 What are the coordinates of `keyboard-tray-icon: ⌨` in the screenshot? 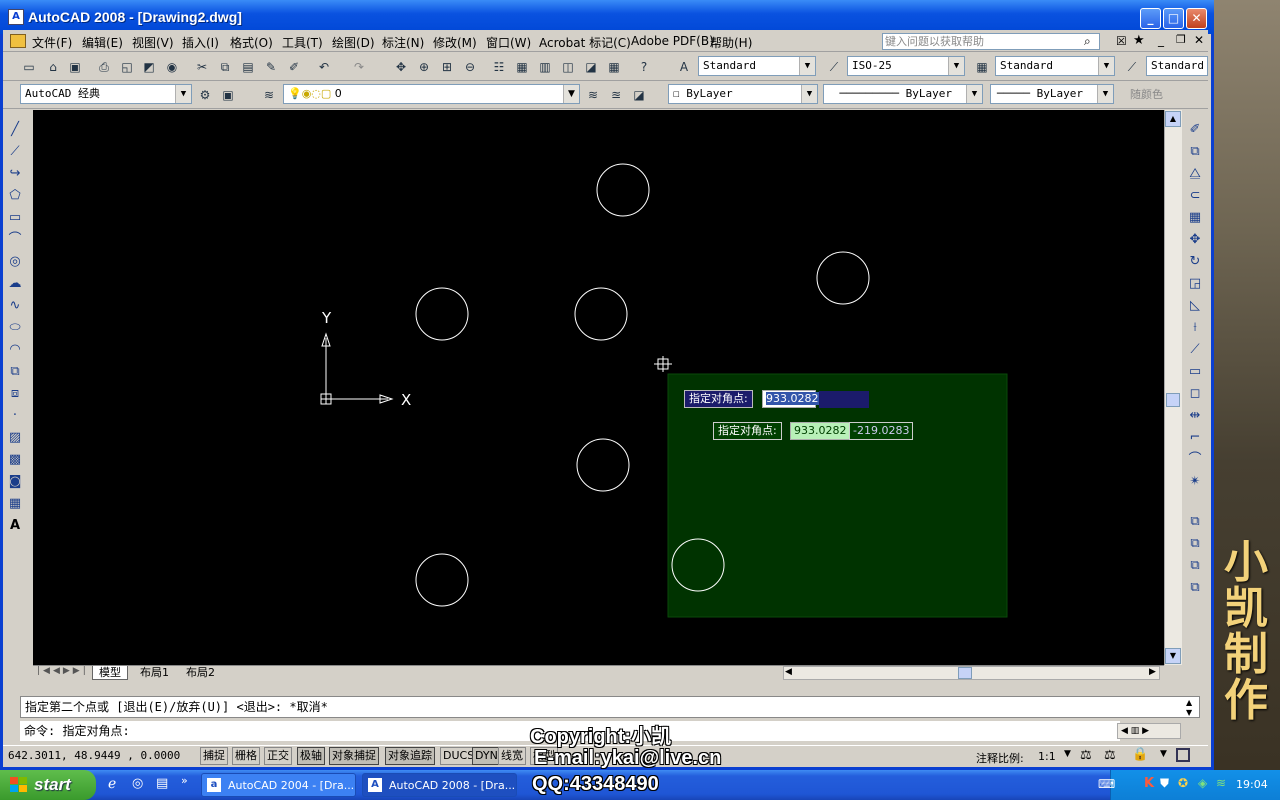 It's located at (1106, 784).